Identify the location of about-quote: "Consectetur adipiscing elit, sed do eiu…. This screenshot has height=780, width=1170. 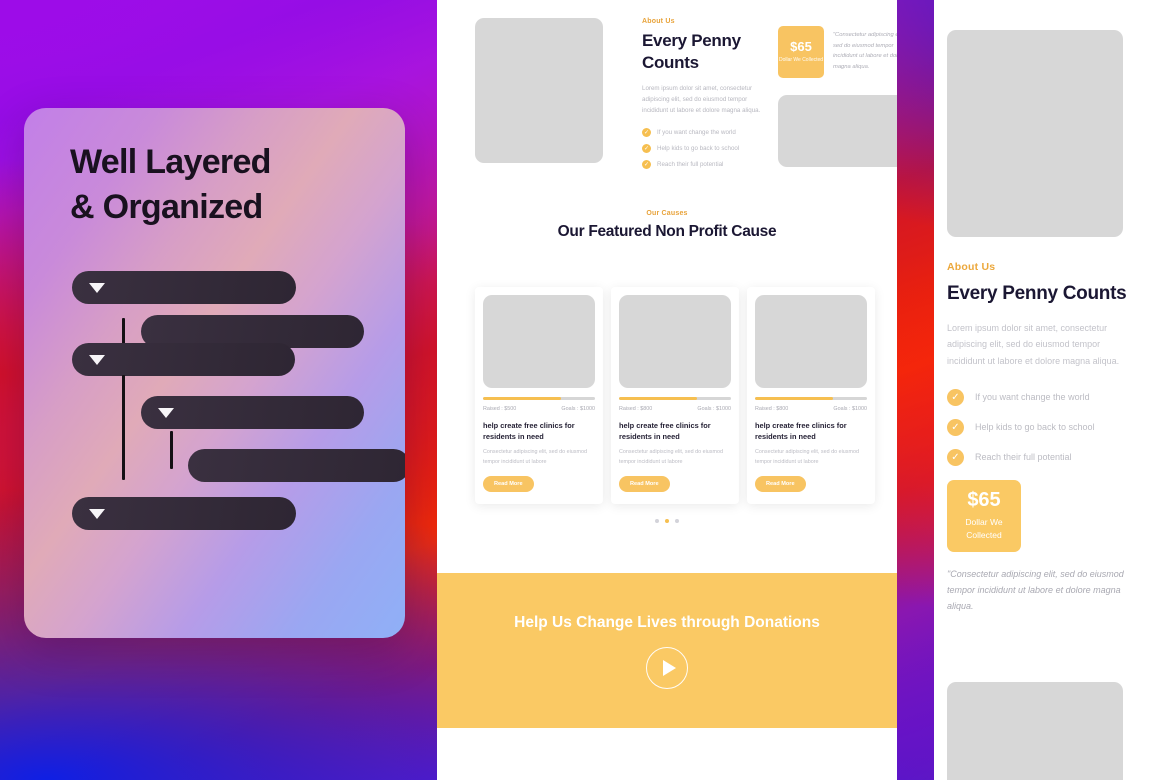
(865, 51).